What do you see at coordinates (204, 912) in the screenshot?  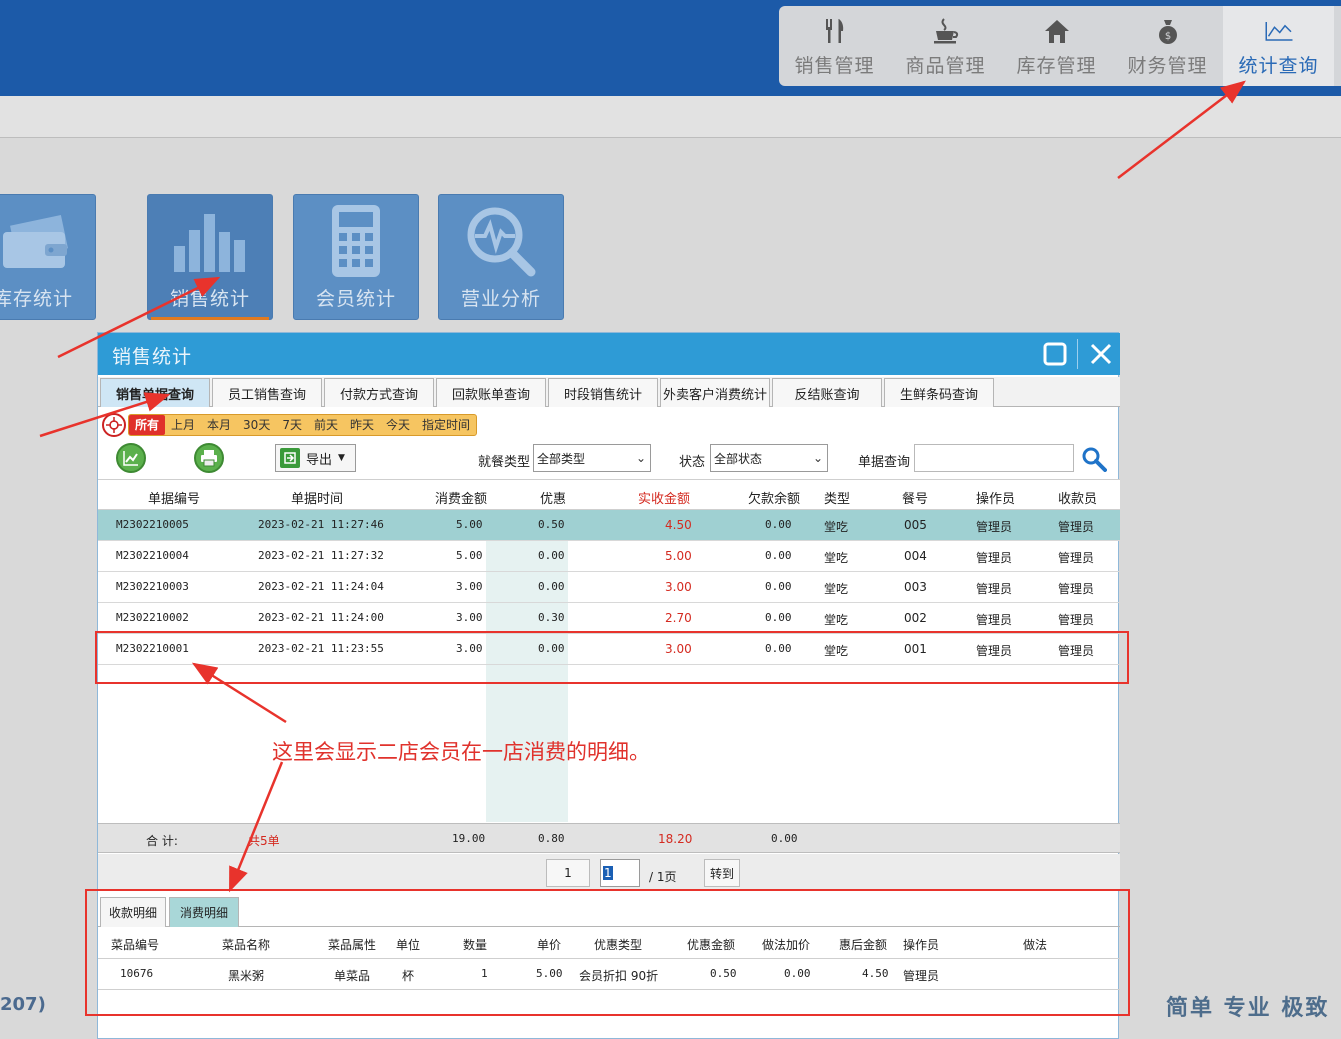 I see `tab-consumption-detail: 消费明细` at bounding box center [204, 912].